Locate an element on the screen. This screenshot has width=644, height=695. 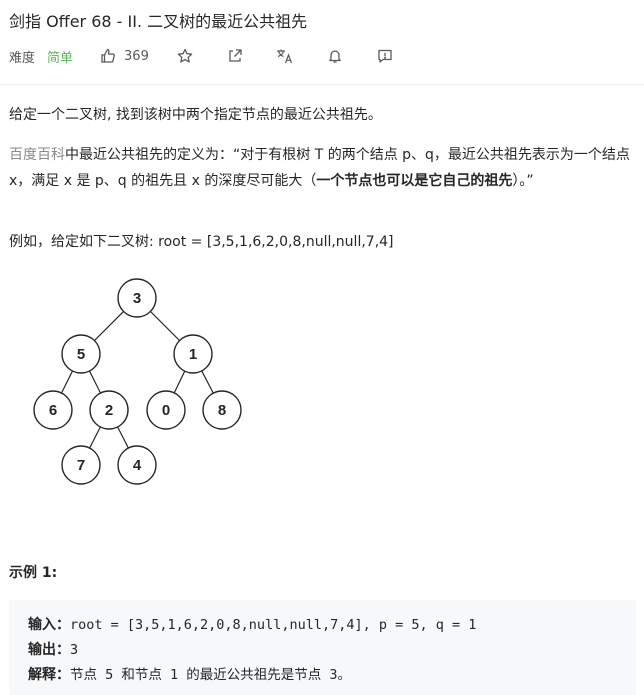
explain-label: 解释： is located at coordinates (49, 675).